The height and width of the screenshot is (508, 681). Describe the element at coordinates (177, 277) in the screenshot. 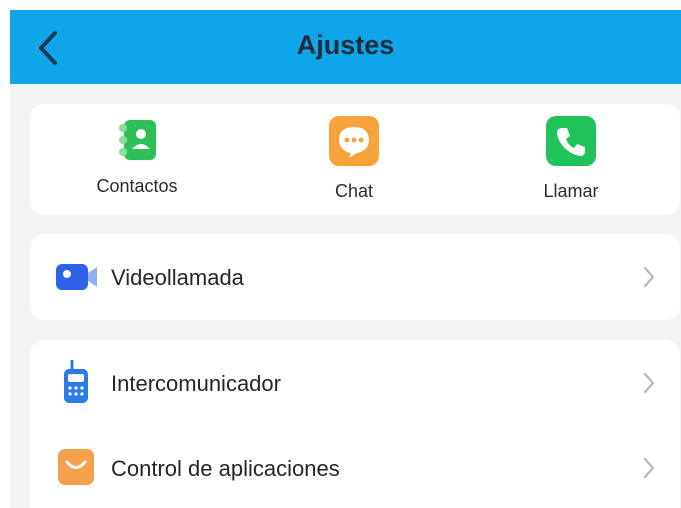

I see `menu-item-label: Videollamada` at that location.